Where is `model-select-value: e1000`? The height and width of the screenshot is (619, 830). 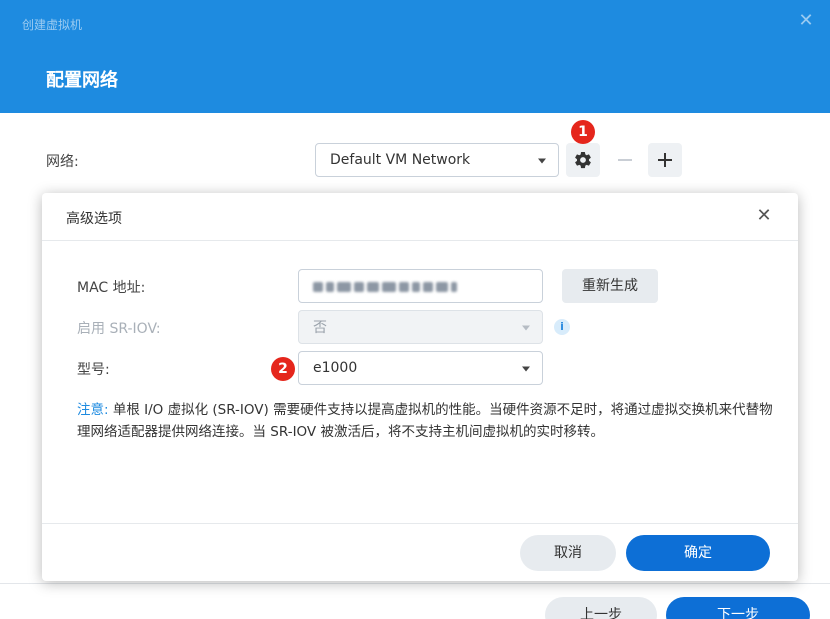
model-select-value: e1000 is located at coordinates (335, 368).